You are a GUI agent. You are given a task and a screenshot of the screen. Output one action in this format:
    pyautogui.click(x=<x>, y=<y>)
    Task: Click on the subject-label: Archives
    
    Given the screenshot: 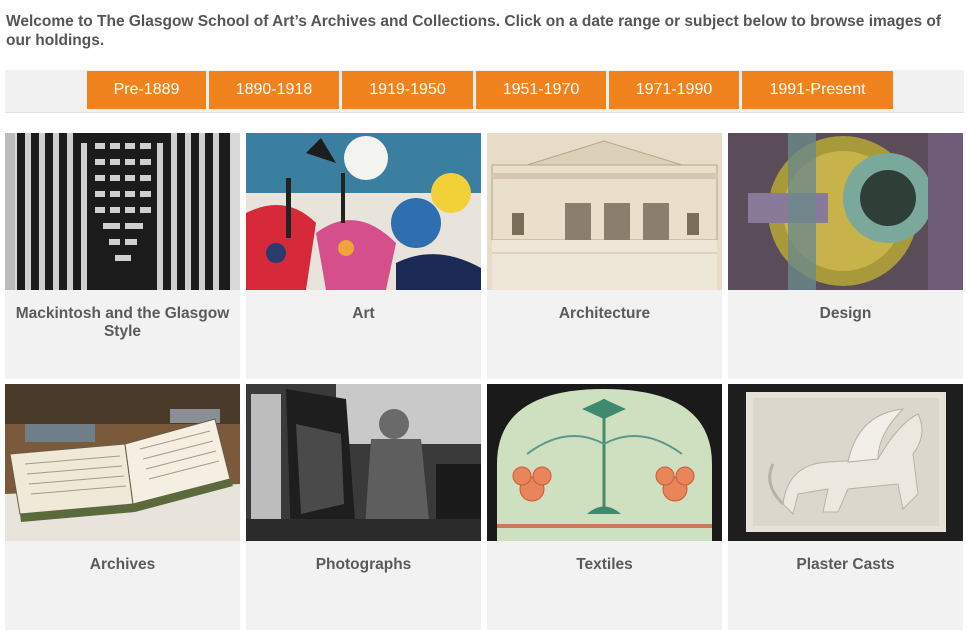 What is the action you would take?
    pyautogui.click(x=122, y=564)
    